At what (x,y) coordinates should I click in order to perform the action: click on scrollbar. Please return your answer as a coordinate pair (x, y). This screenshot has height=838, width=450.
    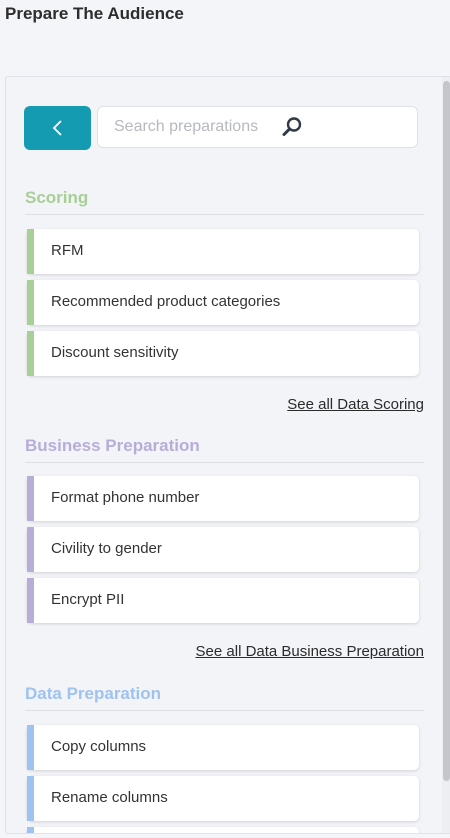
    Looking at the image, I should click on (446, 455).